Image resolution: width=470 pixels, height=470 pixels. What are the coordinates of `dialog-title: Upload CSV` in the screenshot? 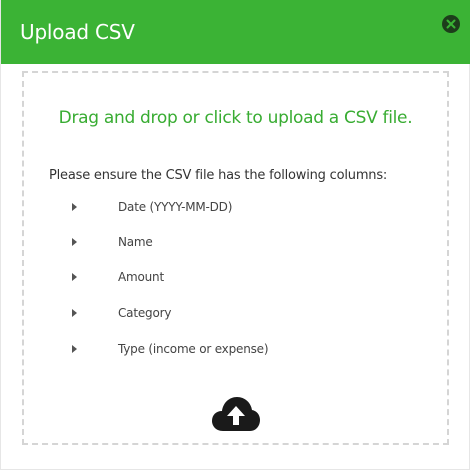 It's located at (77, 32).